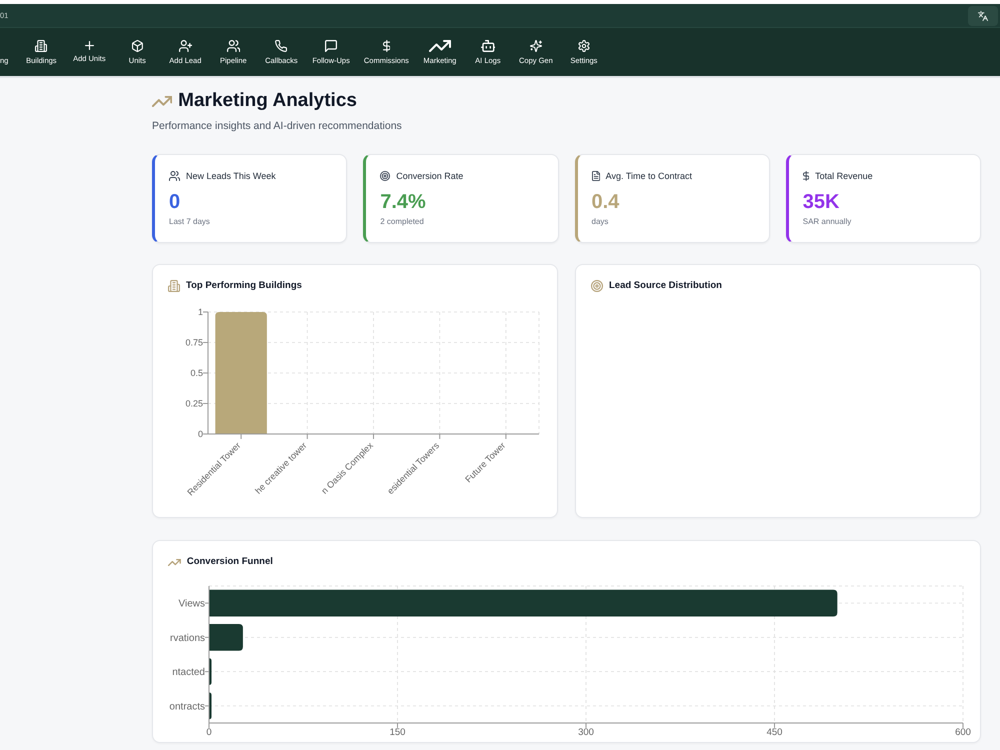  I want to click on axis-tick-label: 600, so click(963, 732).